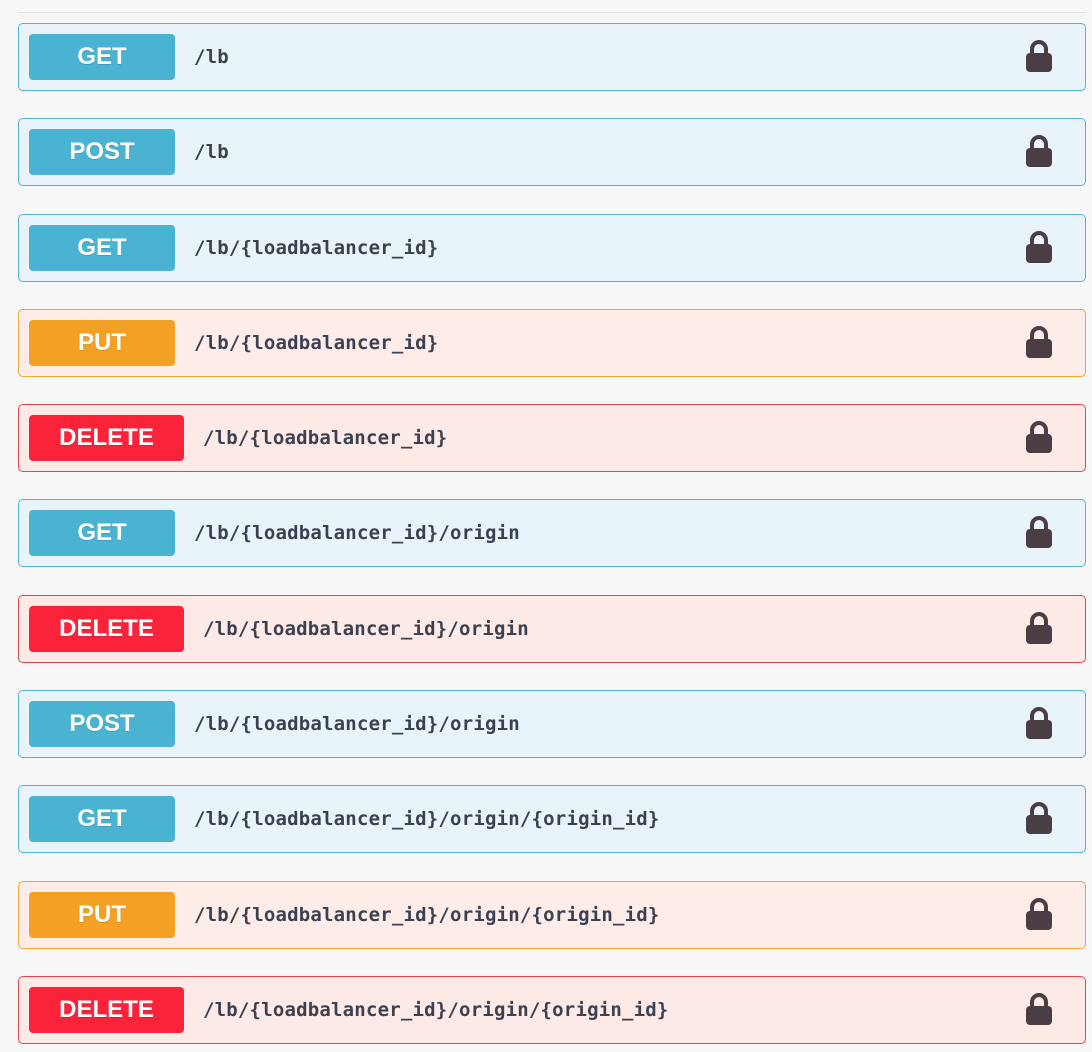 Image resolution: width=1092 pixels, height=1052 pixels. What do you see at coordinates (552, 57) in the screenshot?
I see `operation-row: GET /lb` at bounding box center [552, 57].